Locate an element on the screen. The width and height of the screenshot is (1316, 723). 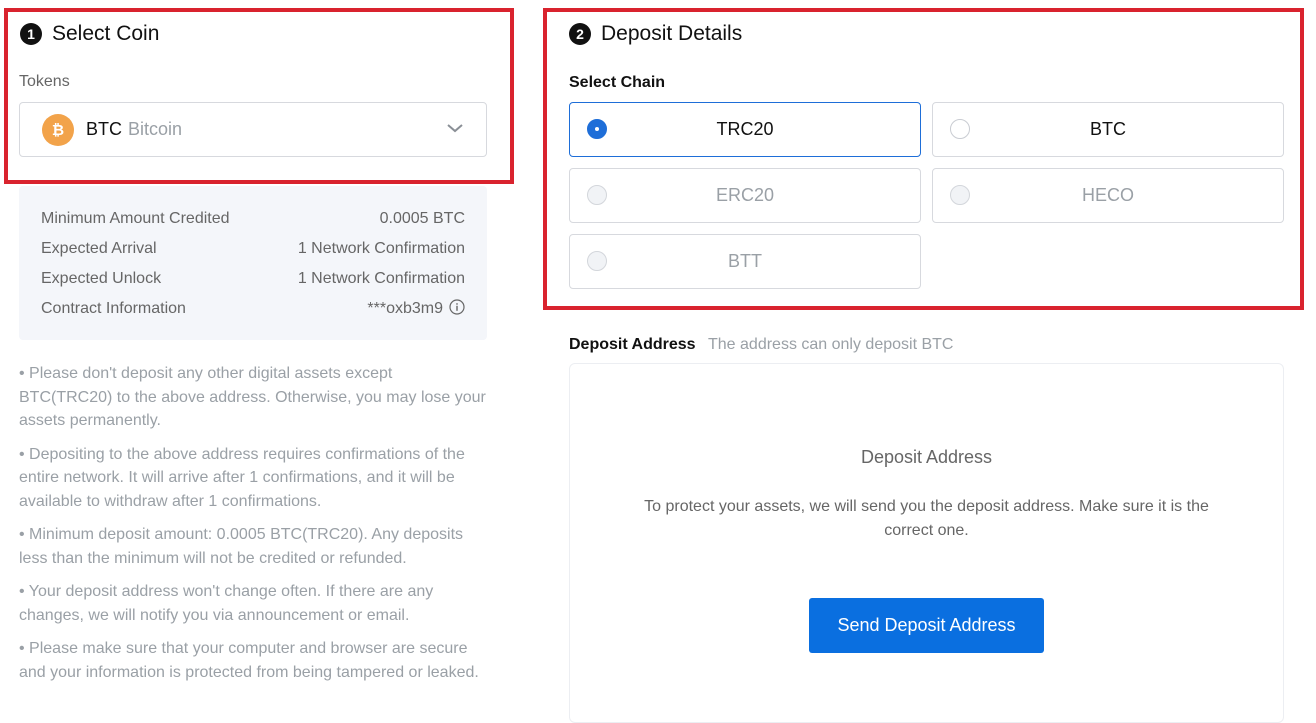
token-name: Bitcoin is located at coordinates (155, 129).